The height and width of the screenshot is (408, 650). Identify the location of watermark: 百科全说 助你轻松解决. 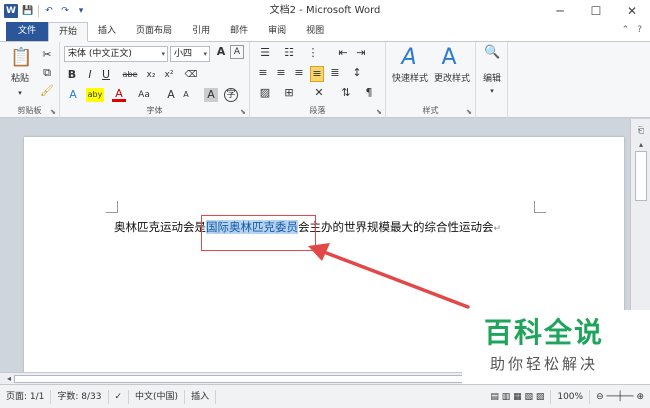
(556, 347).